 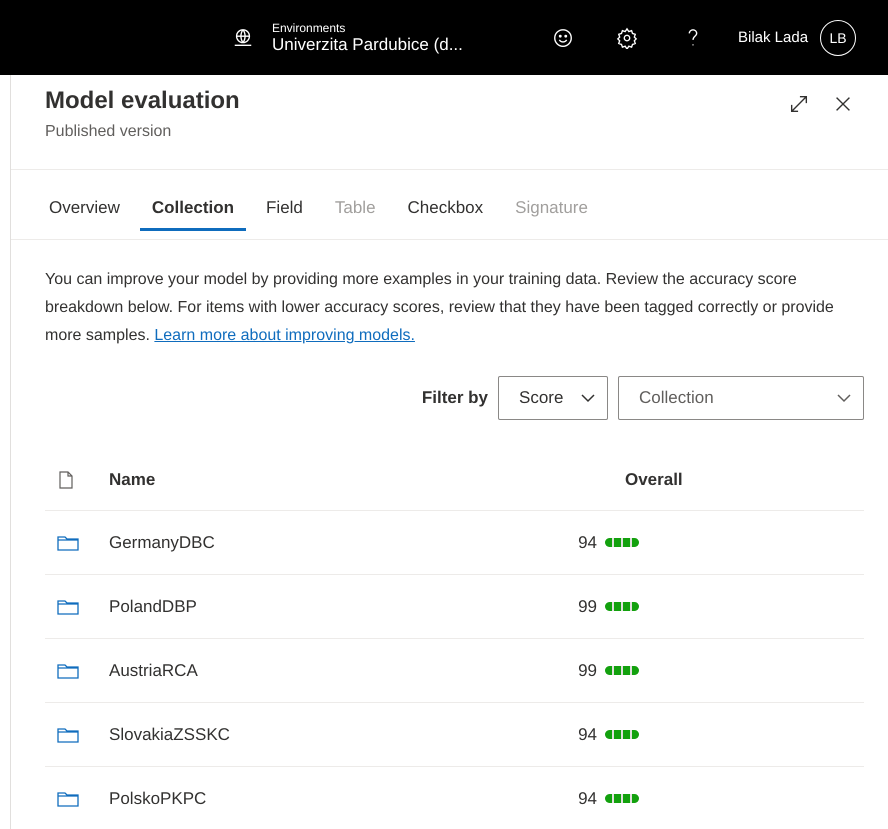 What do you see at coordinates (329, 734) in the screenshot?
I see `collection-name: SlovakiaZSSKC` at bounding box center [329, 734].